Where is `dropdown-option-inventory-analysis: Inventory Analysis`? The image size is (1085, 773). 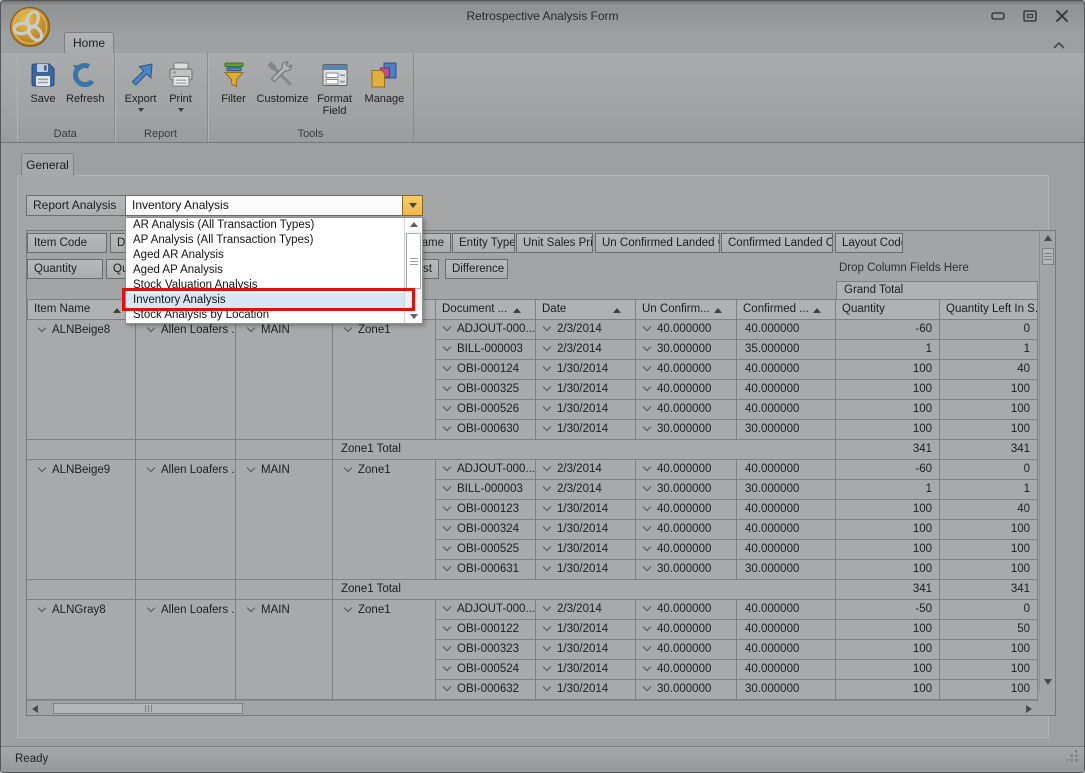 dropdown-option-inventory-analysis: Inventory Analysis is located at coordinates (265, 300).